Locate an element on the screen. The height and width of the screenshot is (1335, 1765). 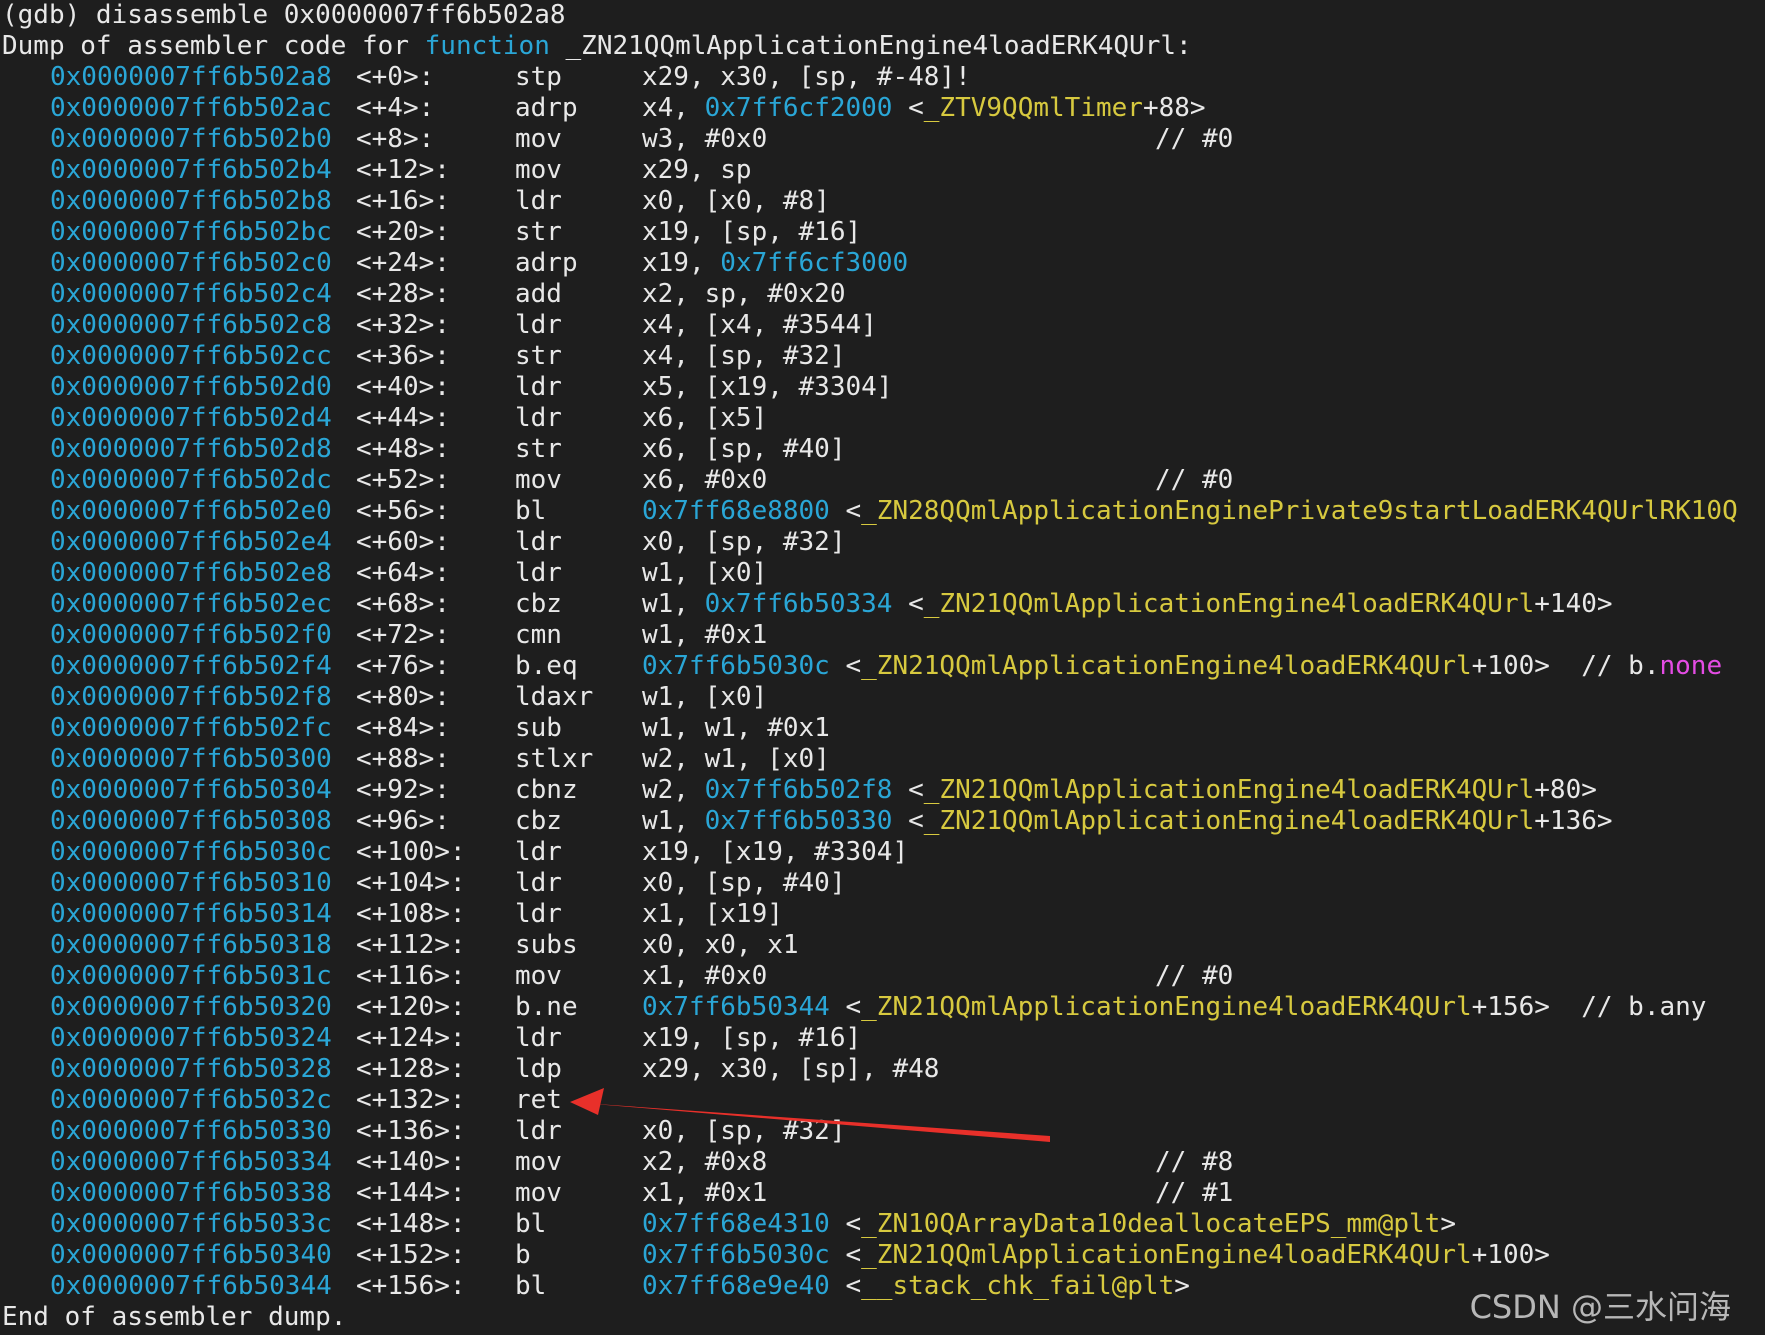
instruction-offset: <+116>: is located at coordinates (411, 976).